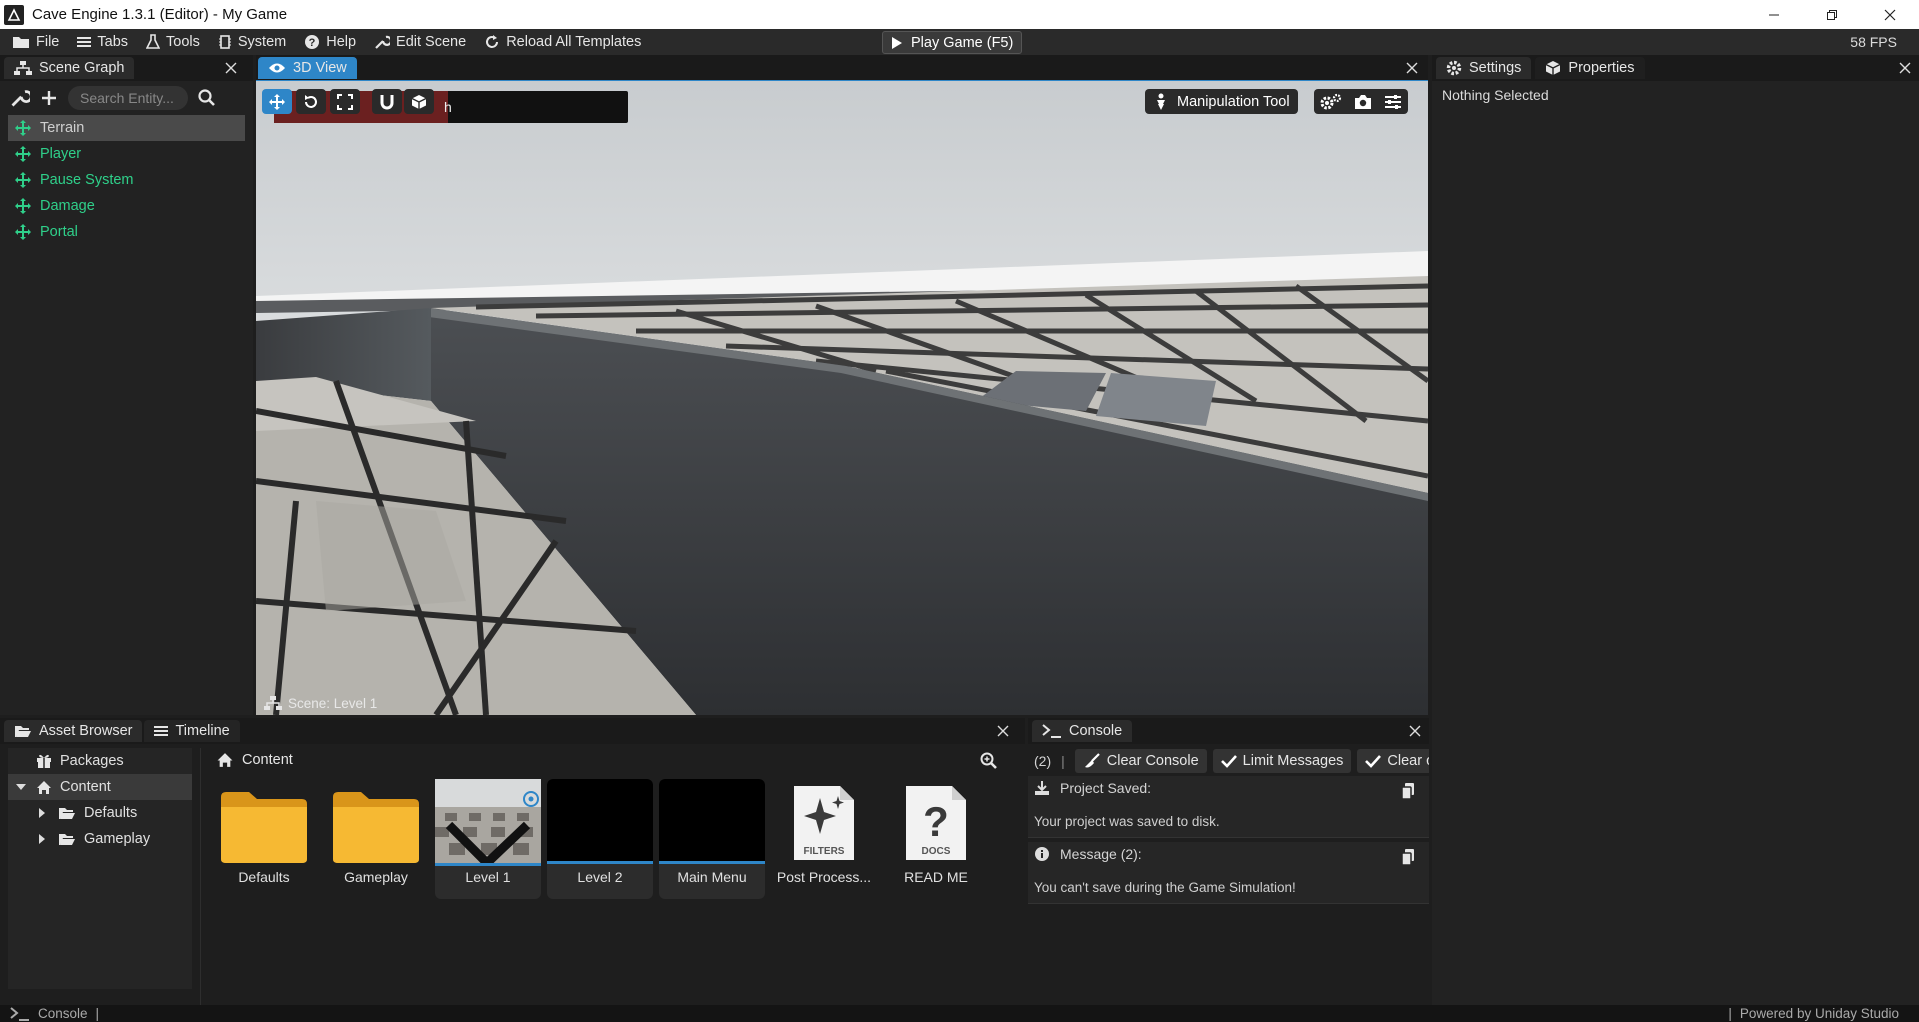 This screenshot has height=1022, width=1919. I want to click on clear-console-button: Clear Console, so click(1140, 761).